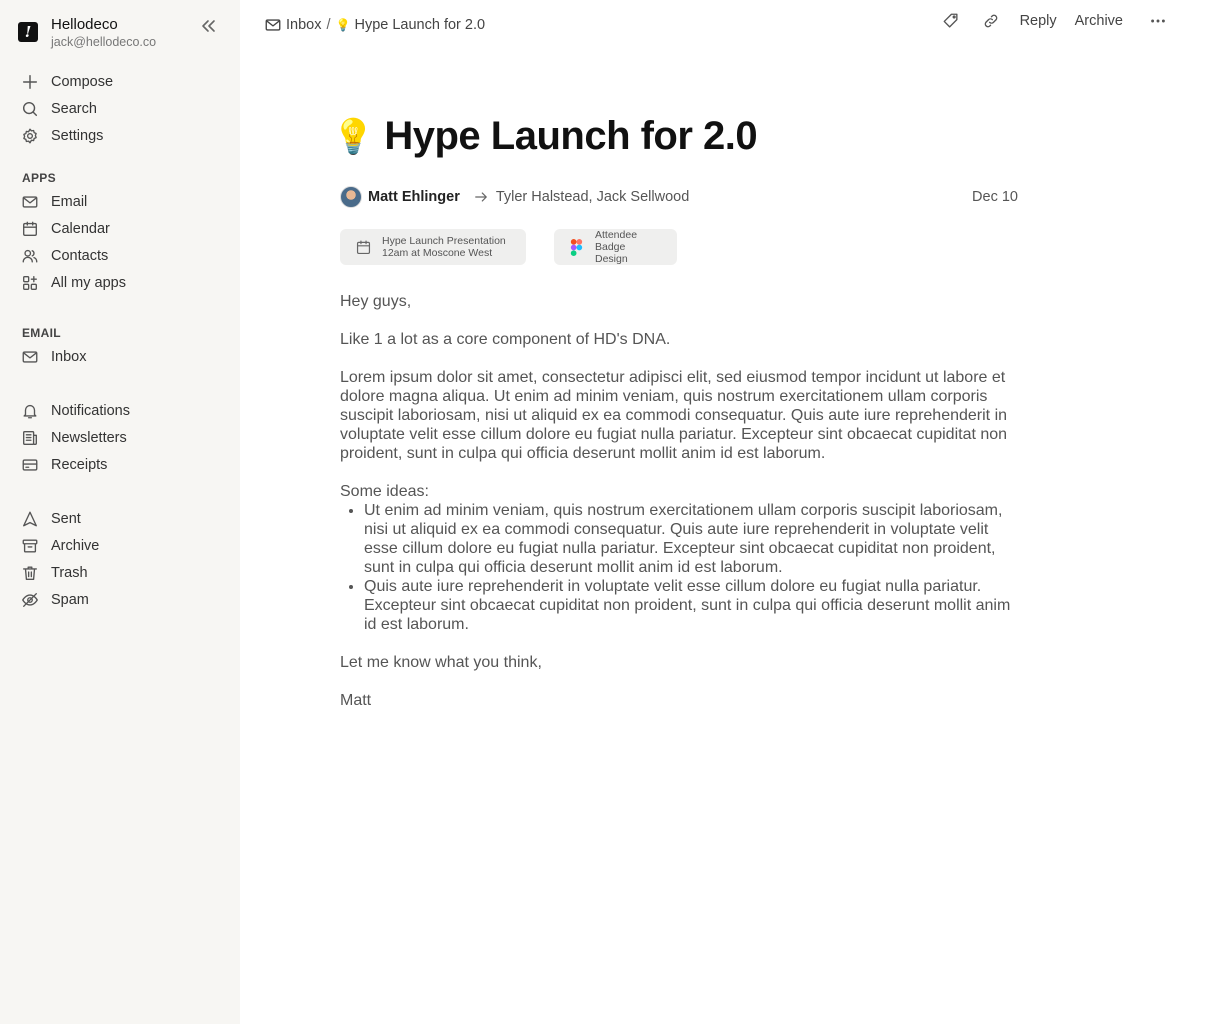  I want to click on sidebar-item-label: Spam, so click(70, 600).